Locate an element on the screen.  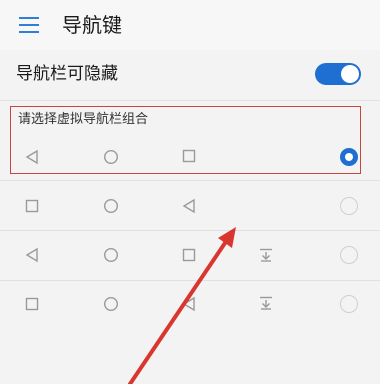
page-title: 导航键 is located at coordinates (92, 25).